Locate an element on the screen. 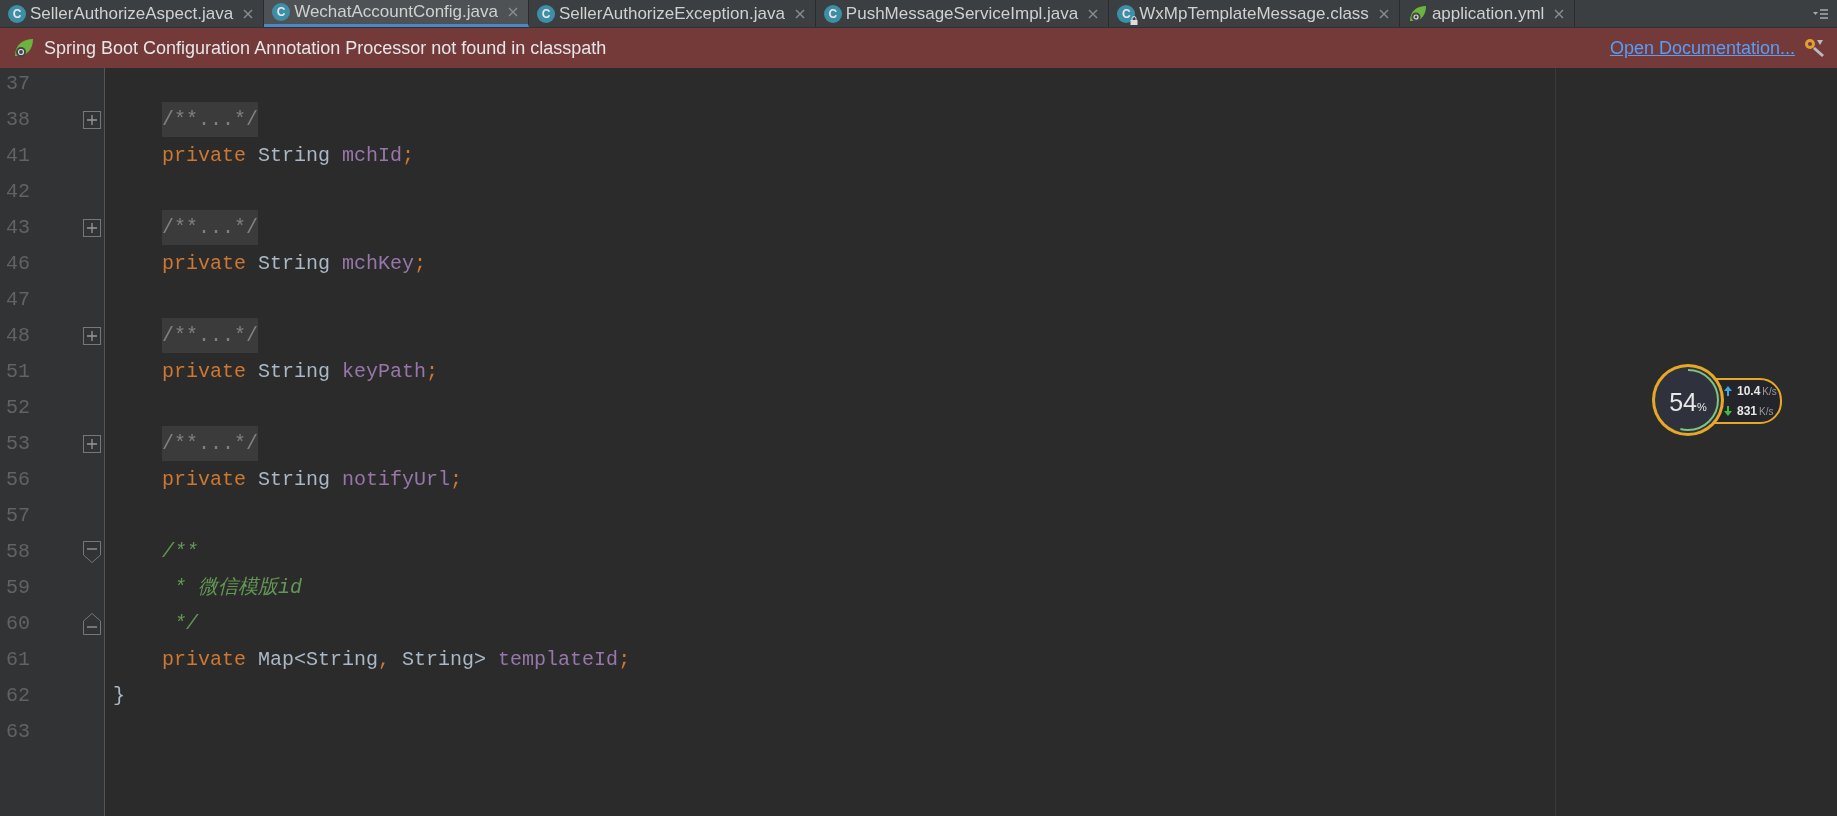 The height and width of the screenshot is (816, 1837). lock-icon is located at coordinates (1134, 20).